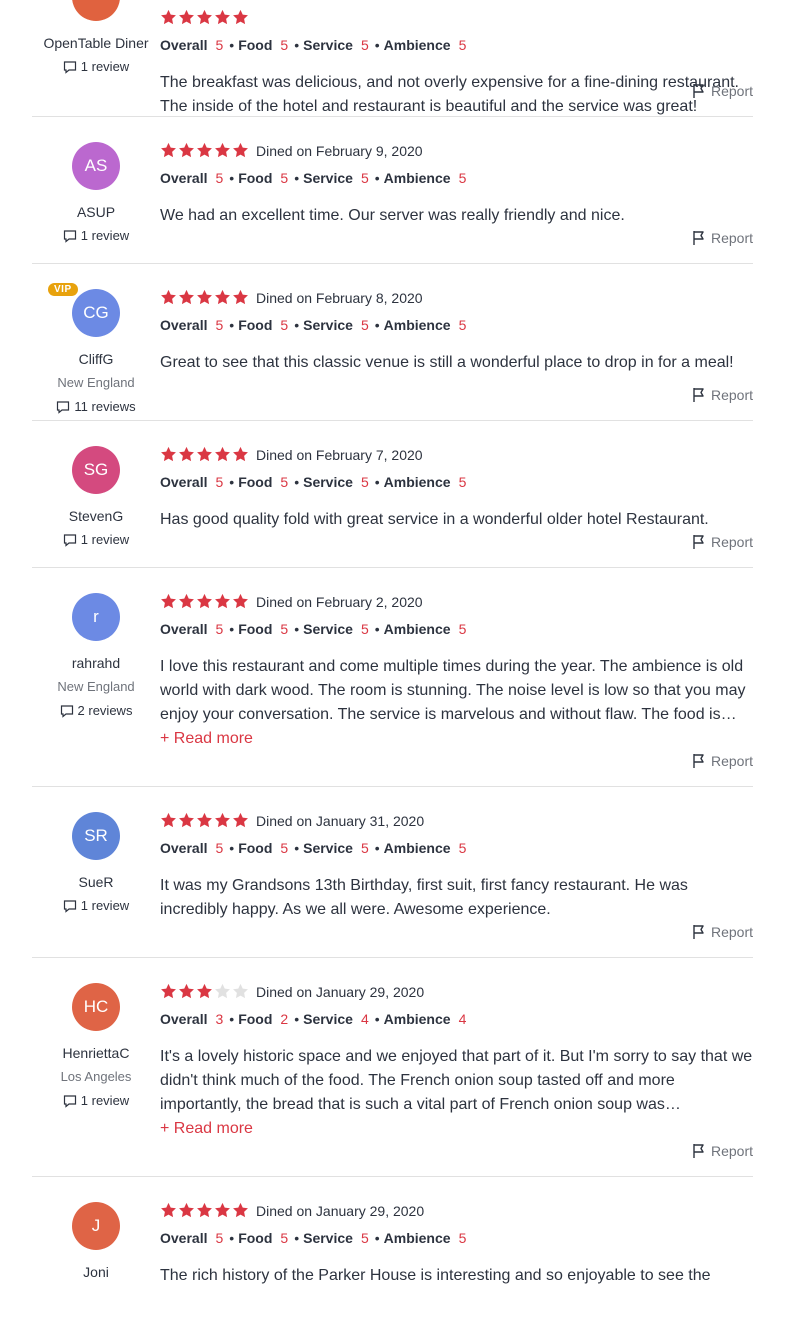 The image size is (785, 1317). Describe the element at coordinates (96, 350) in the screenshot. I see `reviewer-info: CG VIP CliffG New England 11 reviews` at that location.